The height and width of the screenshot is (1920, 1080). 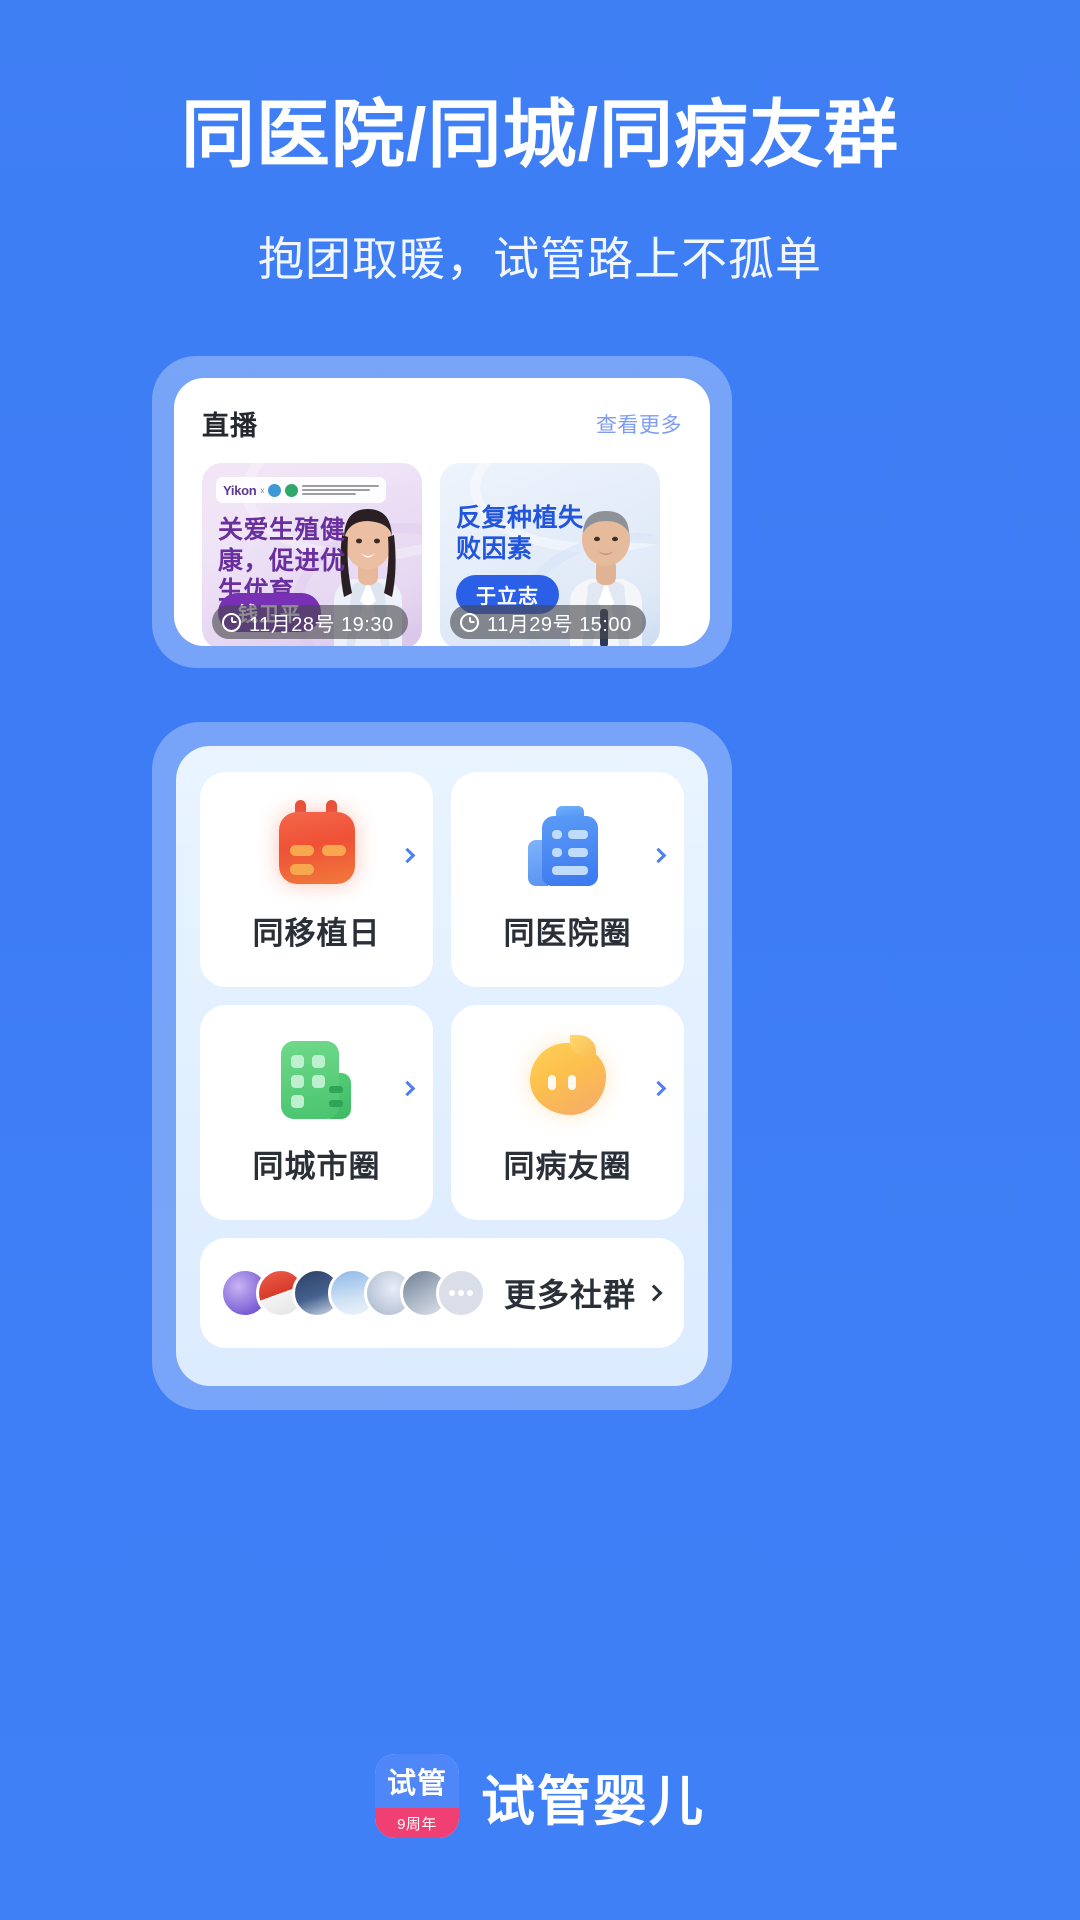 What do you see at coordinates (417, 1781) in the screenshot?
I see `app-logo-text: 试管` at bounding box center [417, 1781].